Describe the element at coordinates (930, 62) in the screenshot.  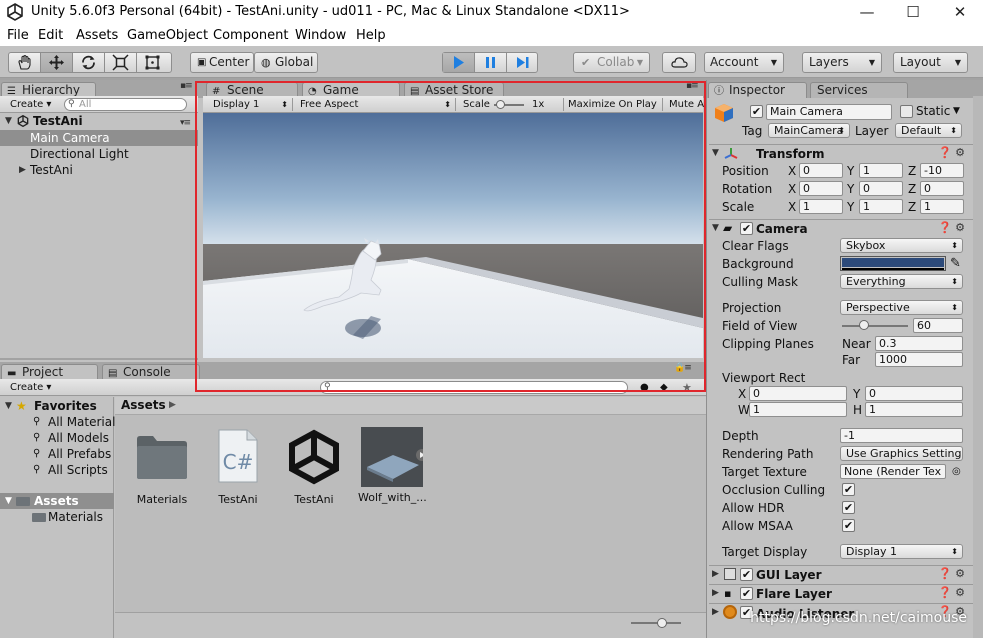
I see `layout-dropdown: Layout ▼` at that location.